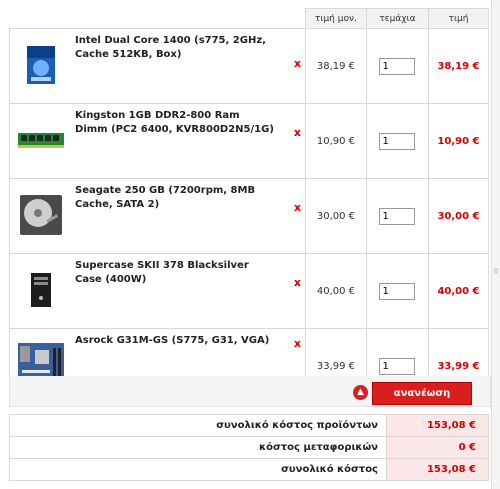 This screenshot has height=489, width=500. I want to click on arrow-up-icon: ▲, so click(360, 392).